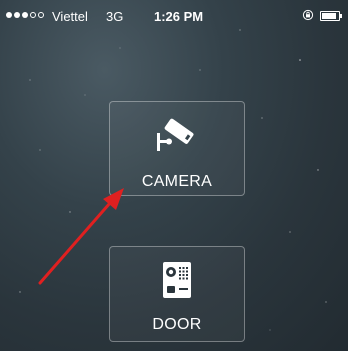 This screenshot has width=348, height=351. What do you see at coordinates (70, 16) in the screenshot?
I see `carrier-name: Viettel` at bounding box center [70, 16].